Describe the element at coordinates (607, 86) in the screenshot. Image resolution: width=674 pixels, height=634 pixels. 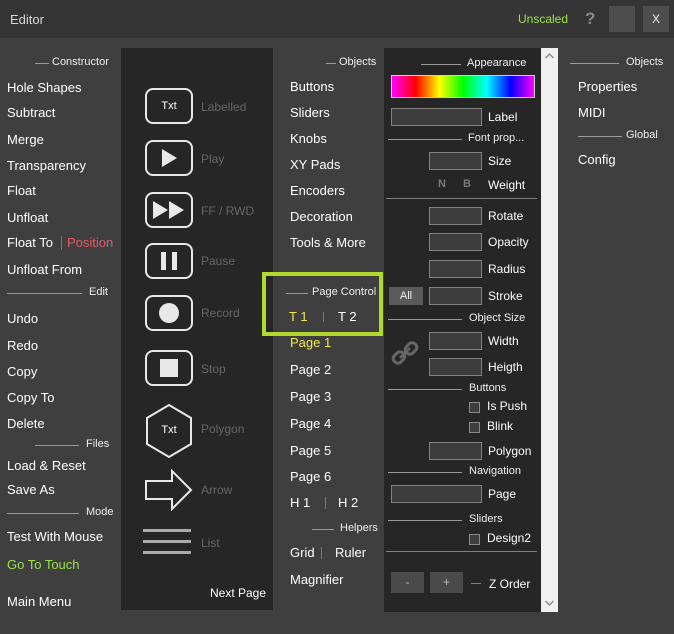
I see `properties-item: Properties` at that location.